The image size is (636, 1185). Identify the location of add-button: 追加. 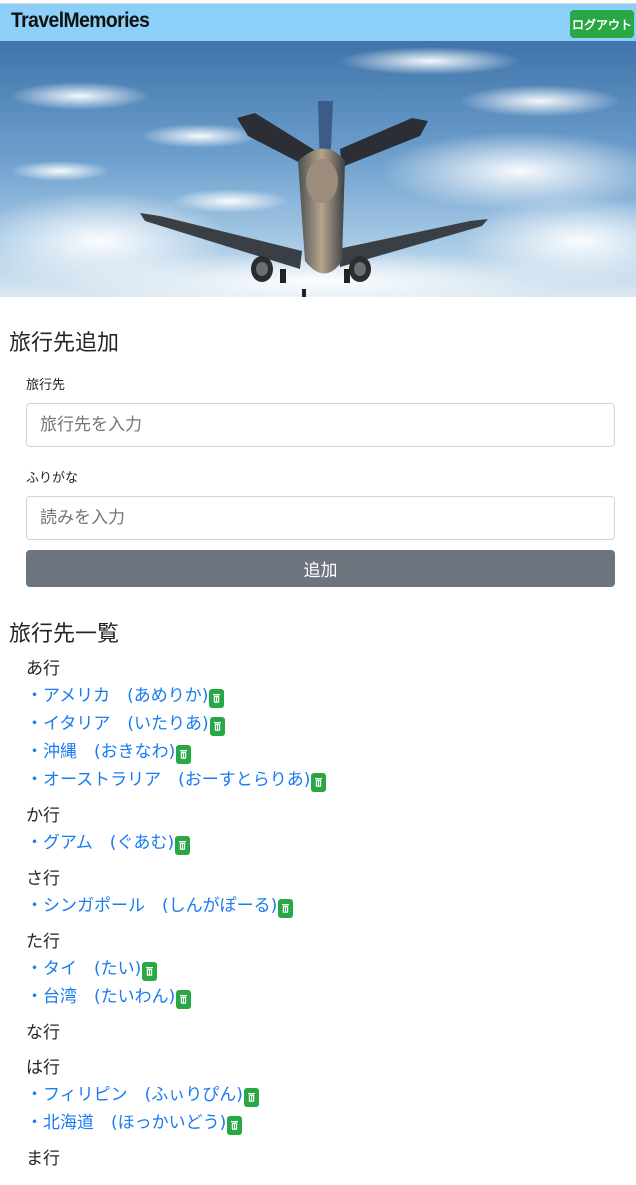
(320, 568).